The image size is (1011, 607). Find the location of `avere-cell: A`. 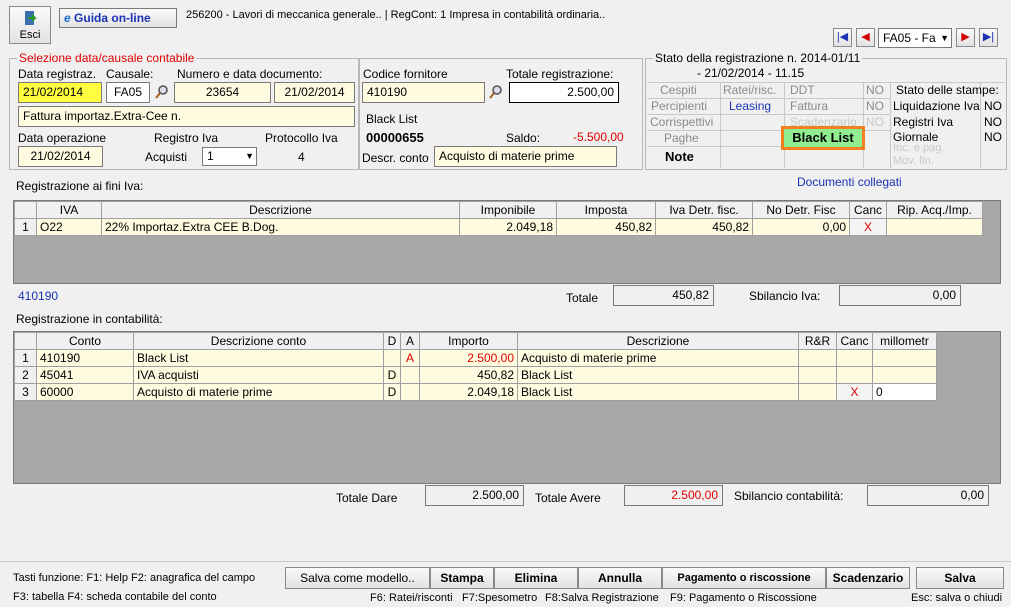

avere-cell: A is located at coordinates (410, 358).